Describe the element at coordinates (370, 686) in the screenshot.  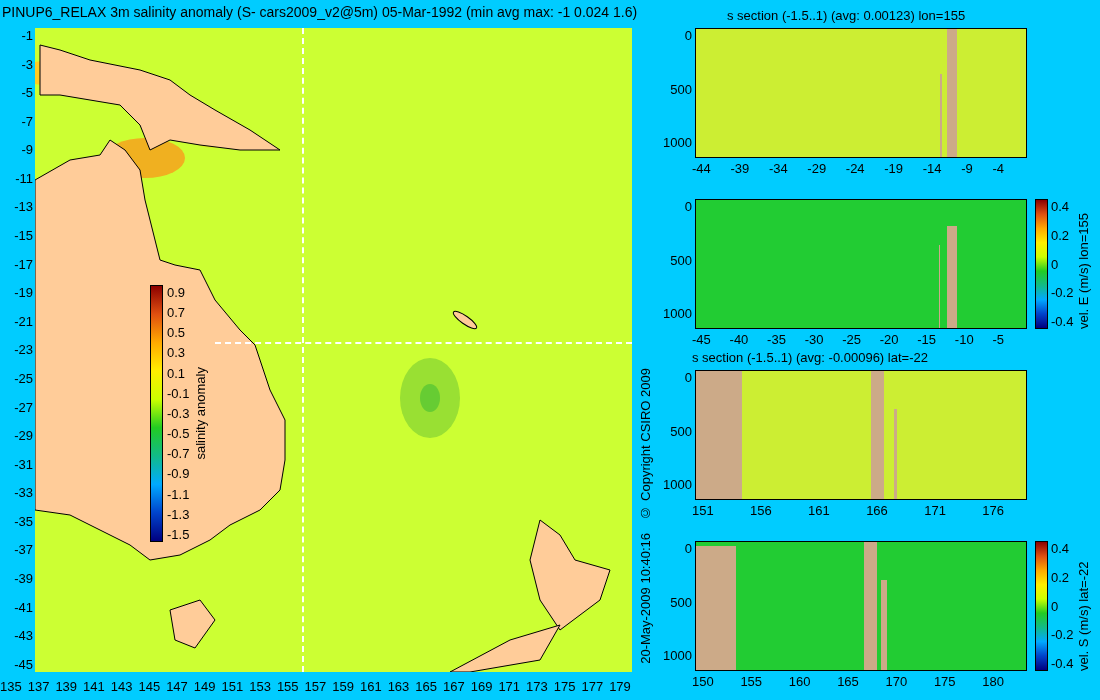
I see `longitude-label: 161` at that location.